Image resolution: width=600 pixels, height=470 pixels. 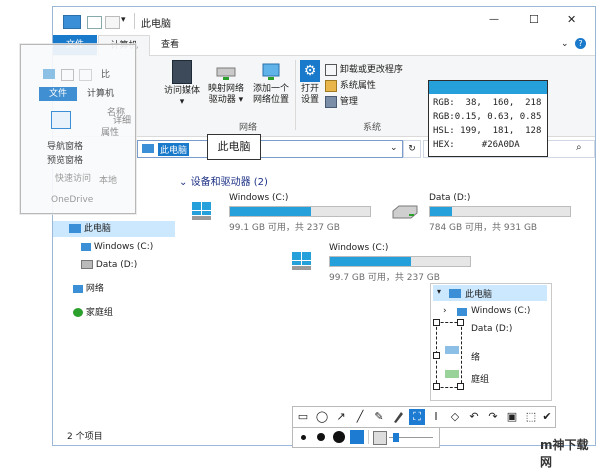 I want to click on add-location-sub: 网络位置, so click(x=270, y=100).